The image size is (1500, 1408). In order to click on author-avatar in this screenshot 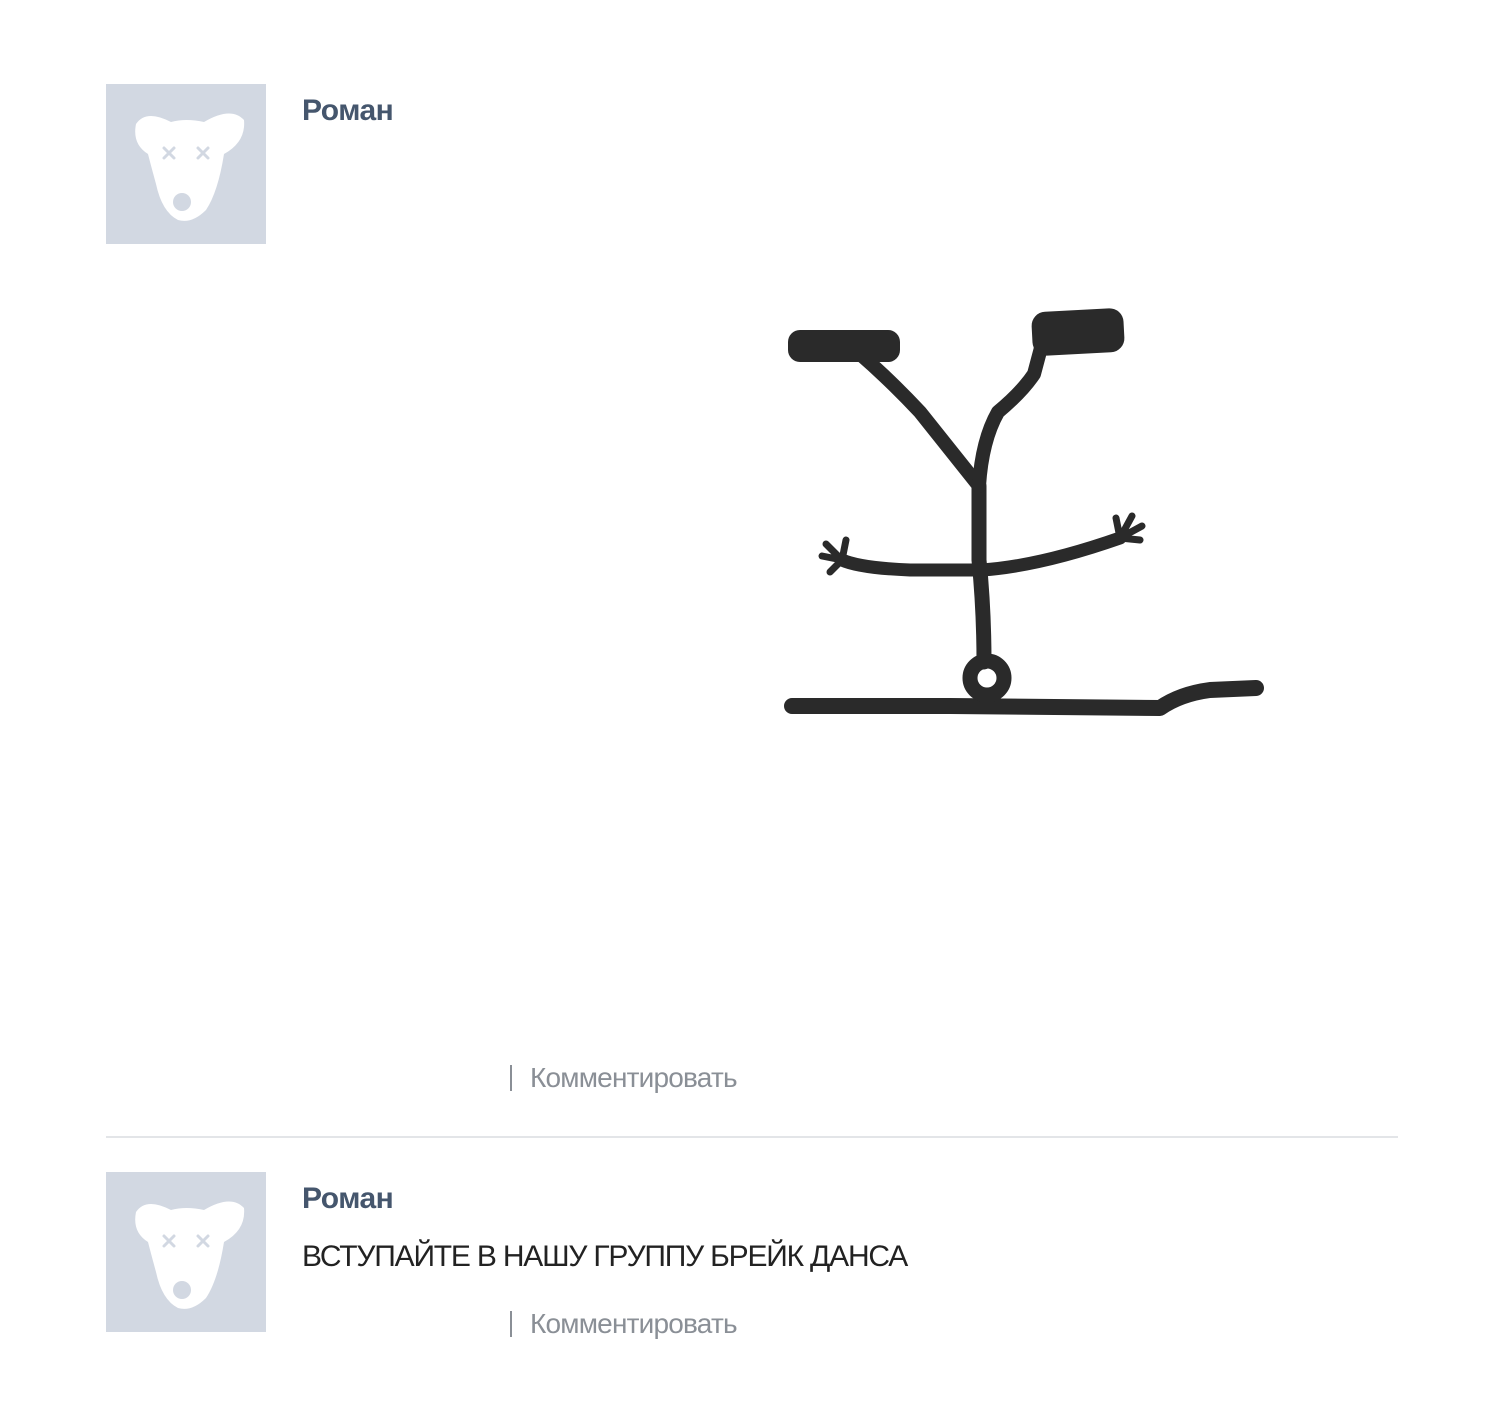, I will do `click(186, 1252)`.